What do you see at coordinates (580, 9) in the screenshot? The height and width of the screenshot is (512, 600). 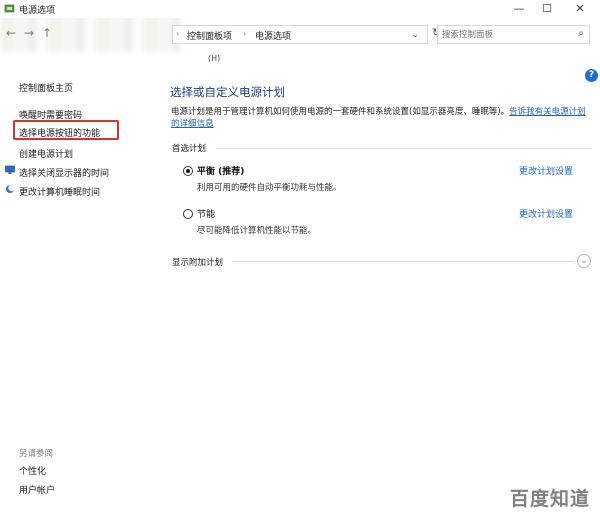 I see `close-button: ✕` at bounding box center [580, 9].